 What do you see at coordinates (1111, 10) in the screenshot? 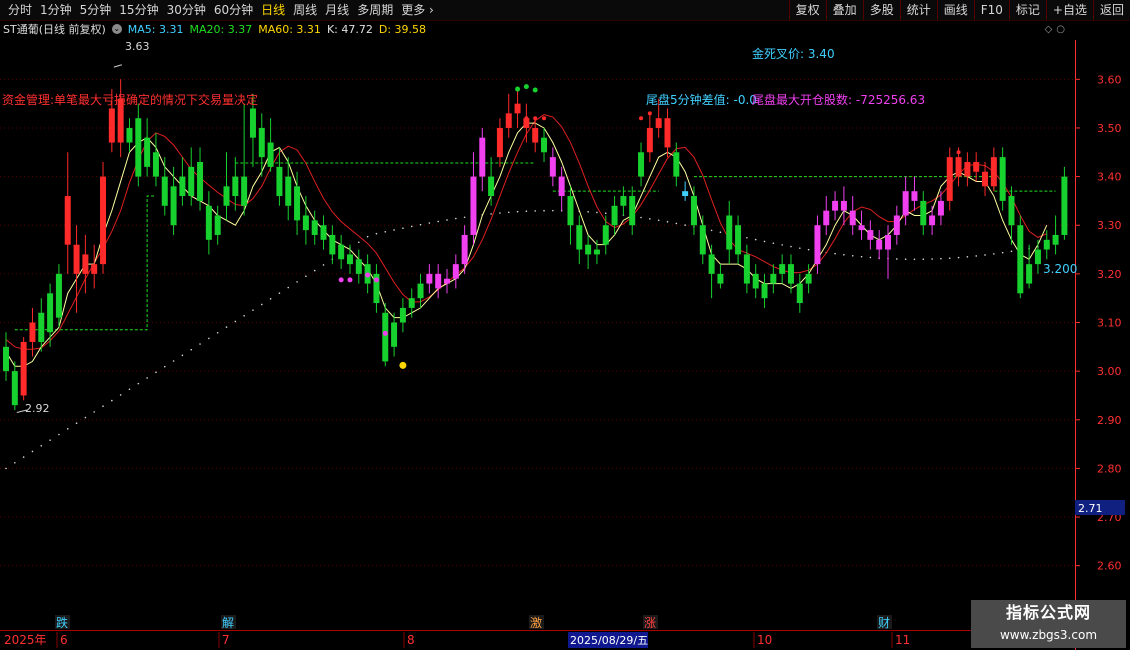
I see `function-button-8: 返回` at bounding box center [1111, 10].